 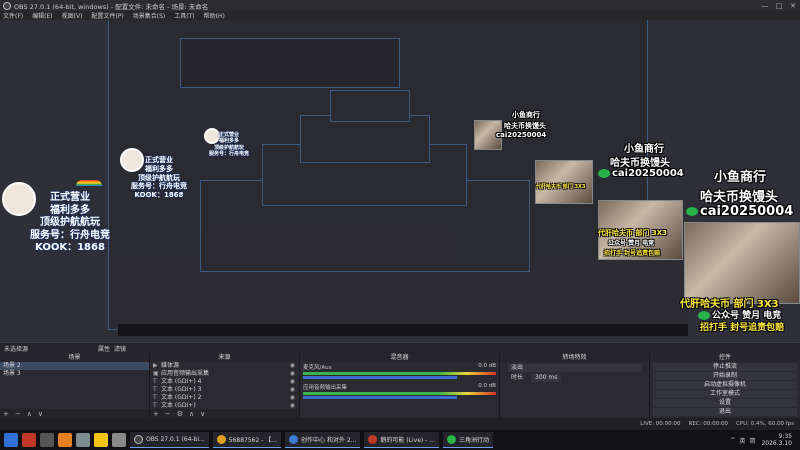 What do you see at coordinates (70, 235) in the screenshot?
I see `card-line-4: 服务号：行舟电竞` at bounding box center [70, 235].